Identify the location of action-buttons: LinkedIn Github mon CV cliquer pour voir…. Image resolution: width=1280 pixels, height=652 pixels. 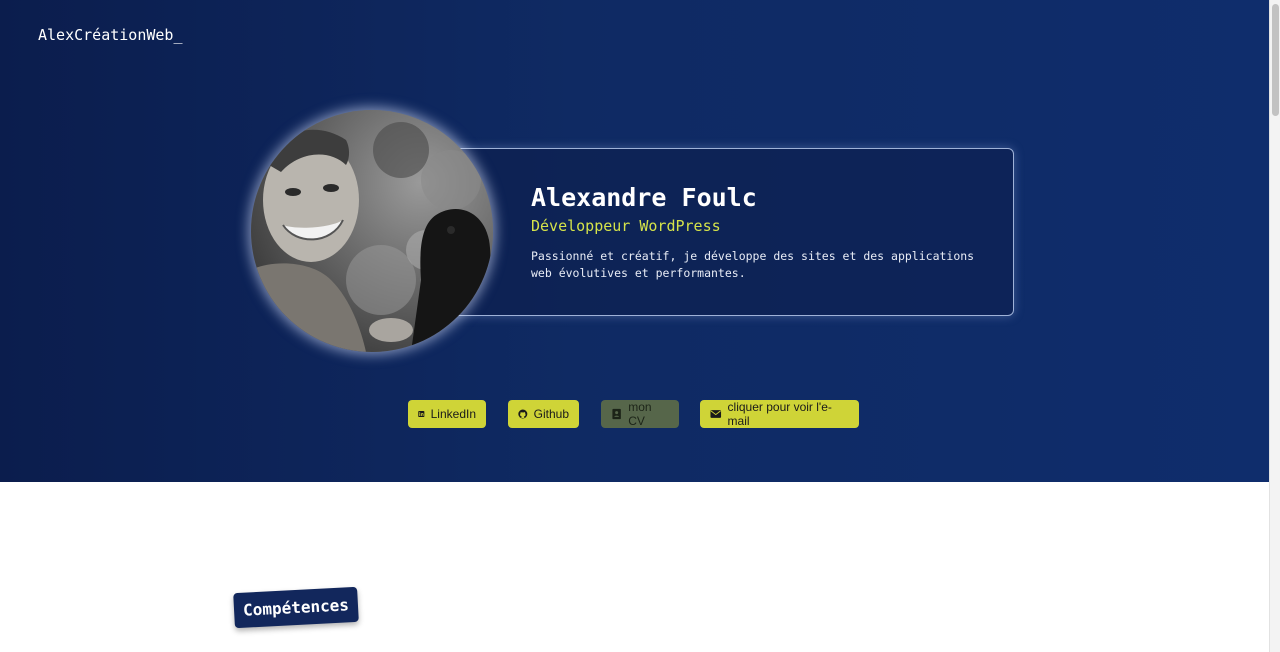
(634, 414).